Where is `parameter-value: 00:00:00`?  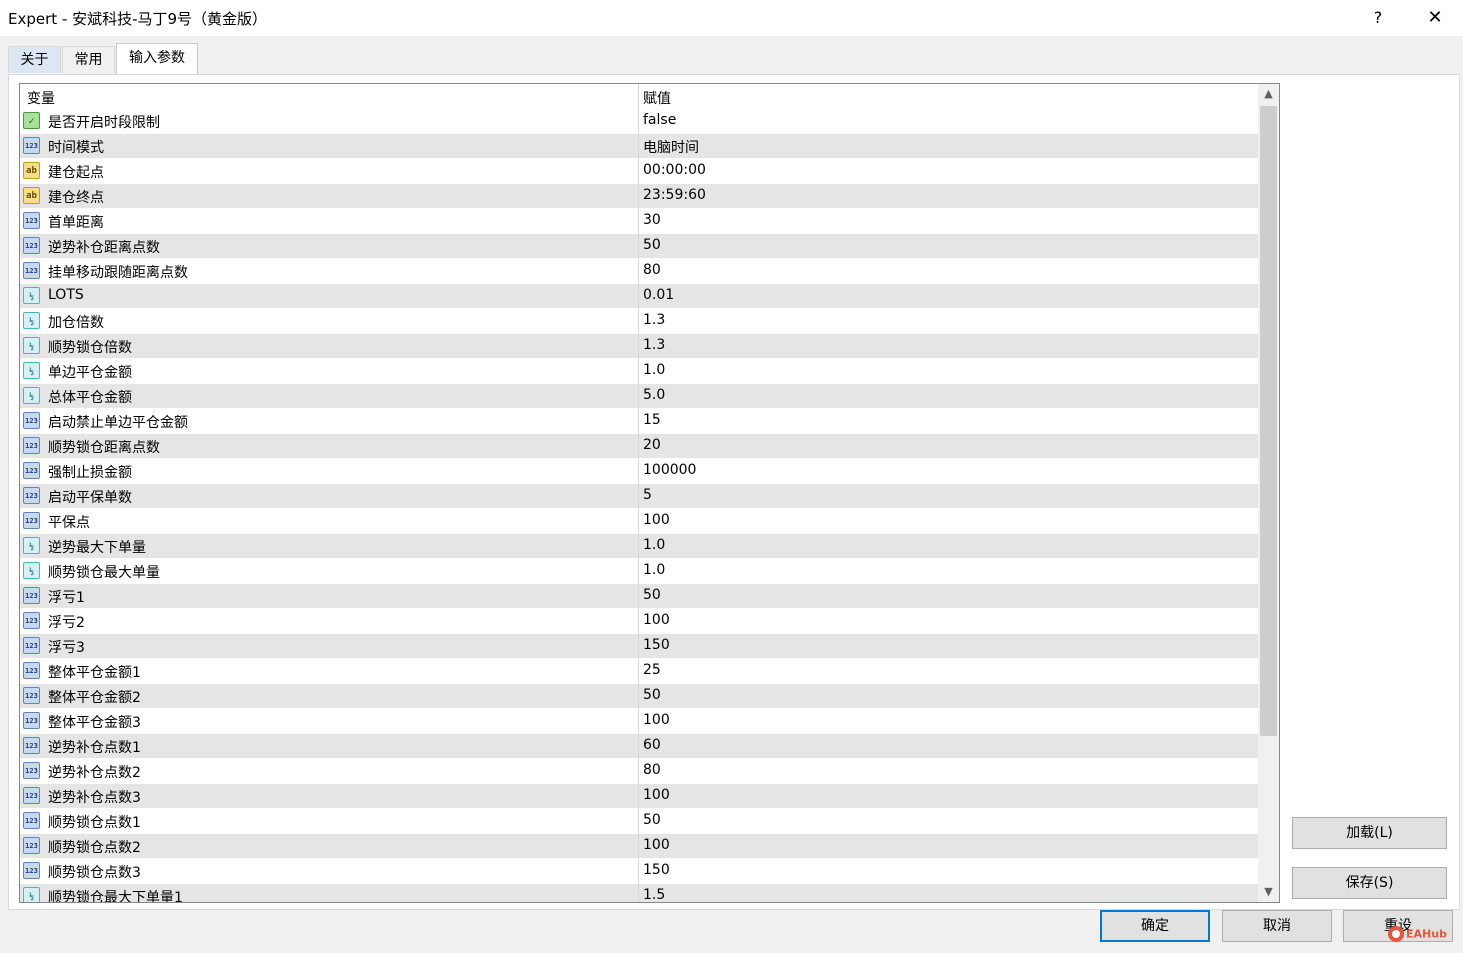
parameter-value: 00:00:00 is located at coordinates (674, 170).